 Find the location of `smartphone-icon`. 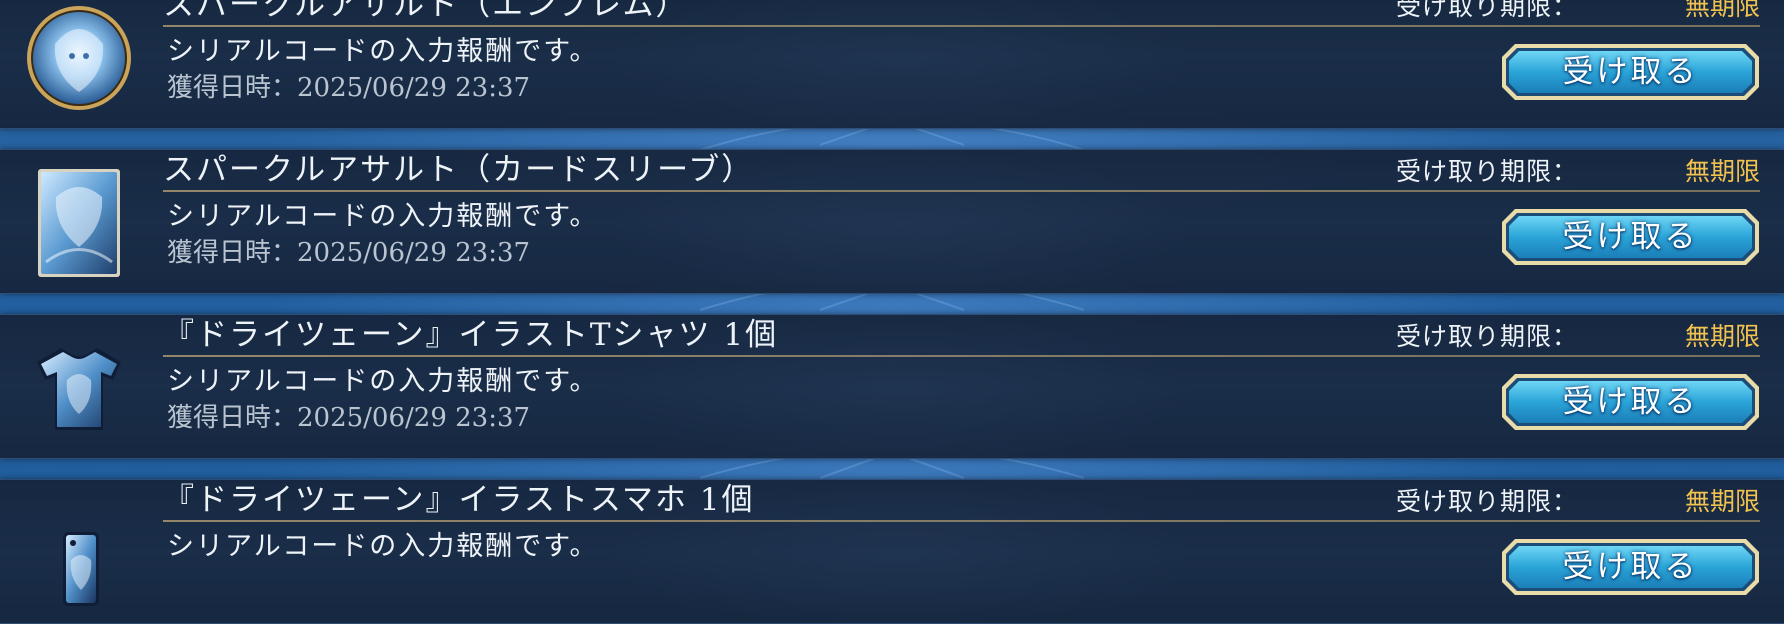

smartphone-icon is located at coordinates (79, 553).